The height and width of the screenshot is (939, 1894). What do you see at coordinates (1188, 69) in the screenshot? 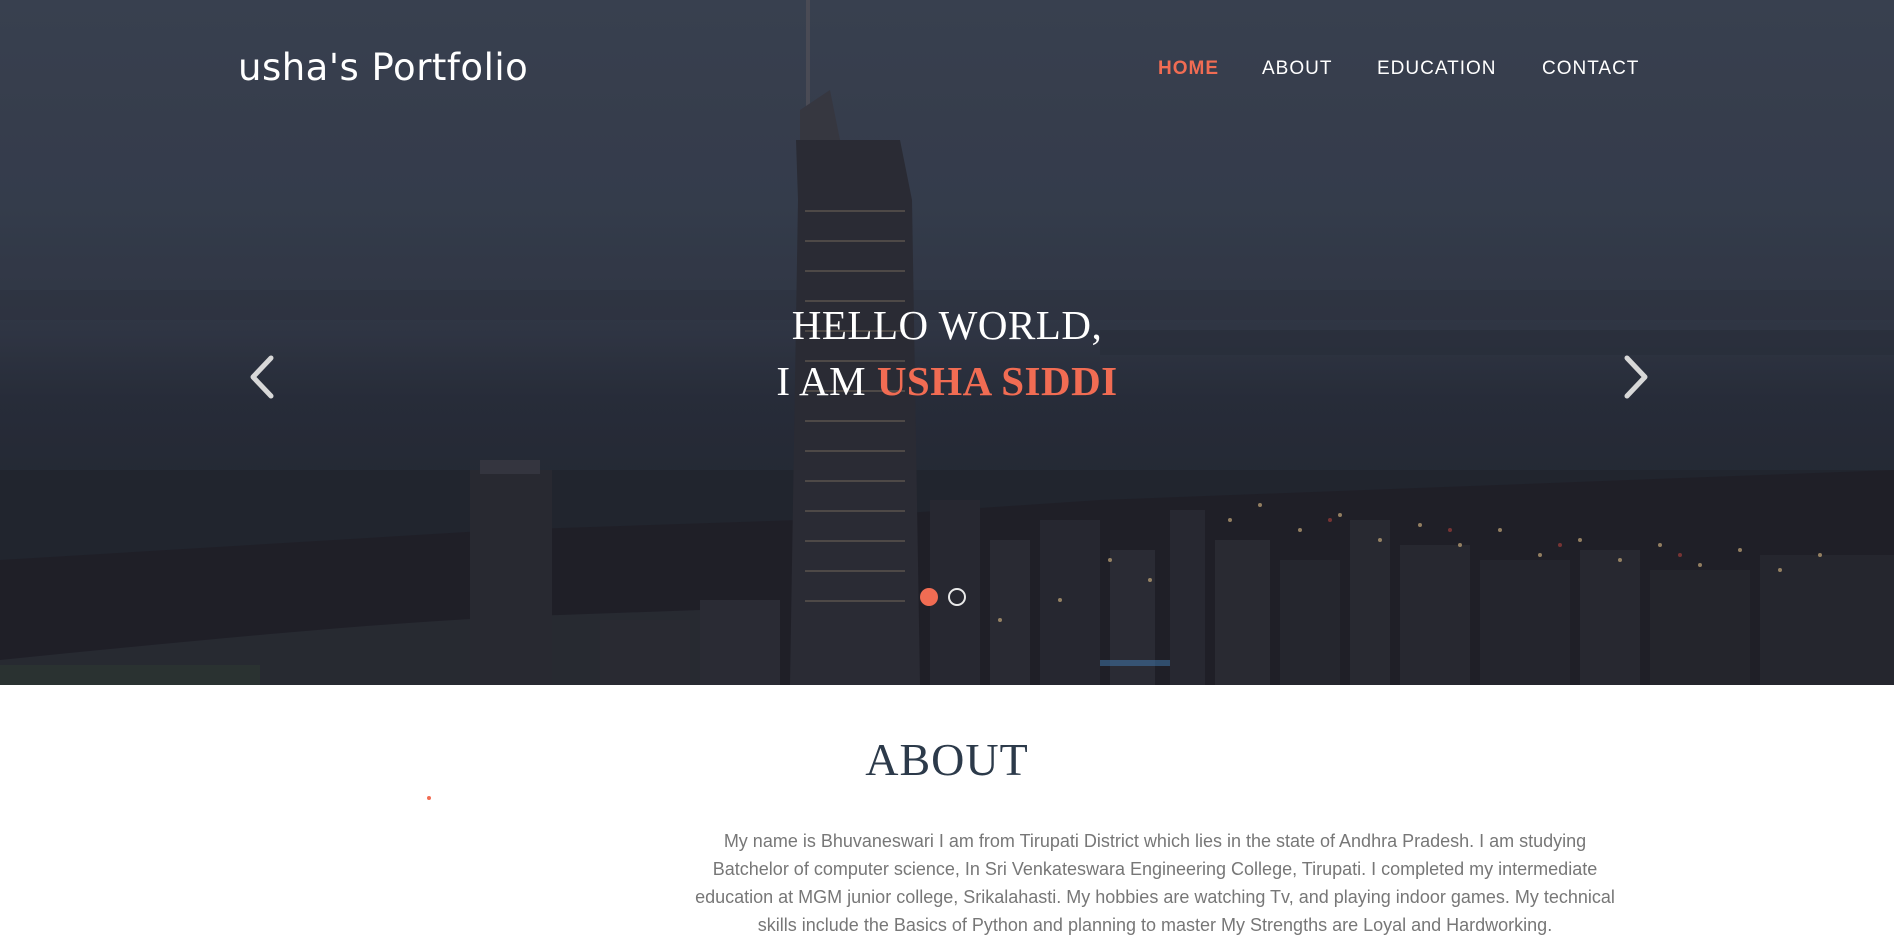
I see `nav-home: HOME` at bounding box center [1188, 69].